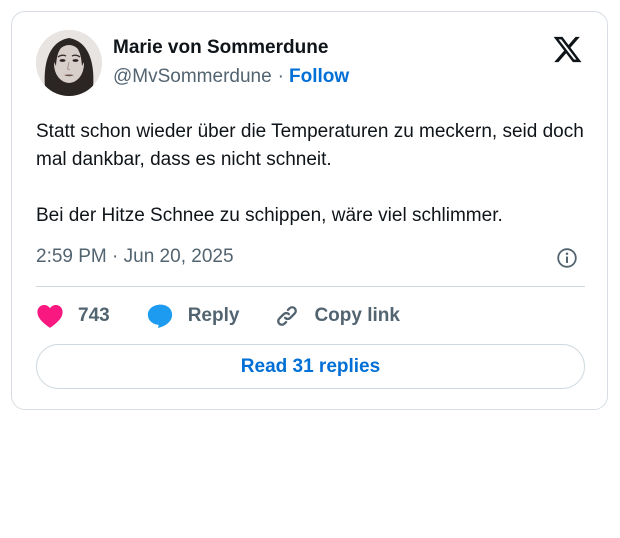 Image resolution: width=620 pixels, height=538 pixels. I want to click on author-handle: @MvSommerdune, so click(192, 76).